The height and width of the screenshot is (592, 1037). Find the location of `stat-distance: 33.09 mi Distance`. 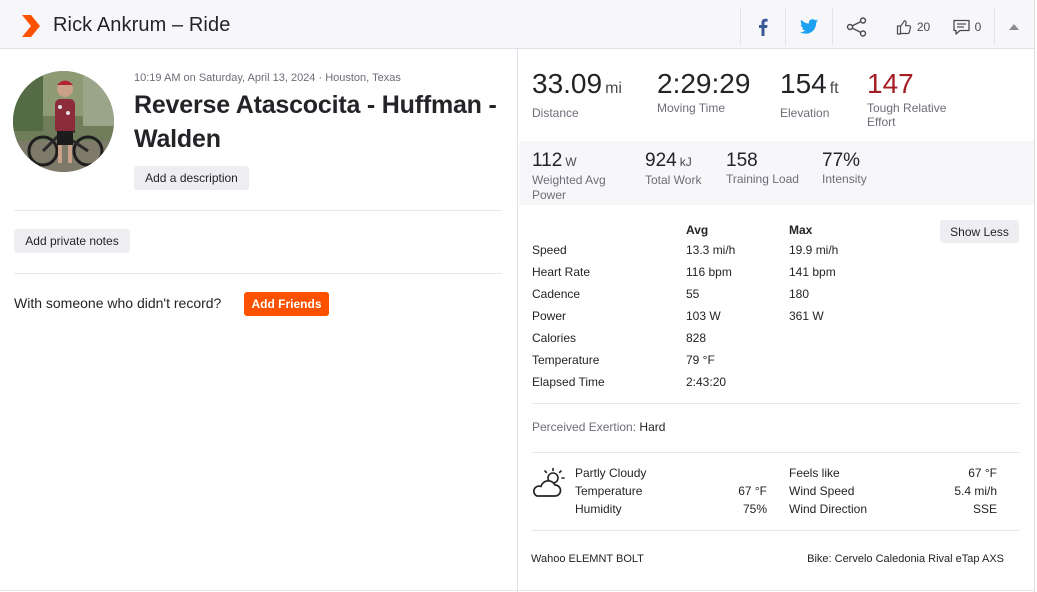

stat-distance: 33.09 mi Distance is located at coordinates (577, 94).